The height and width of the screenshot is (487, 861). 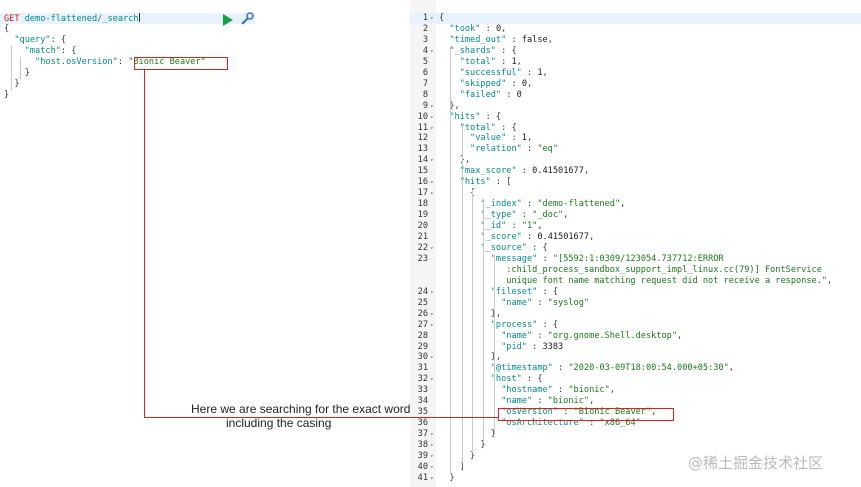 What do you see at coordinates (521, 368) in the screenshot?
I see `json-key: "@timestamp"` at bounding box center [521, 368].